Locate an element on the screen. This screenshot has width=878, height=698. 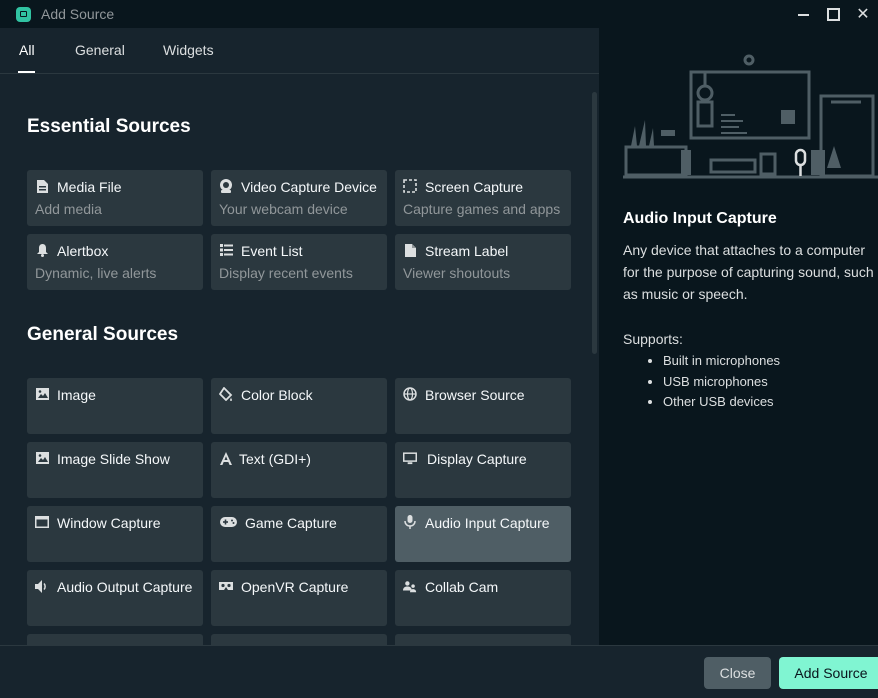
scrollbar is located at coordinates (594, 223).